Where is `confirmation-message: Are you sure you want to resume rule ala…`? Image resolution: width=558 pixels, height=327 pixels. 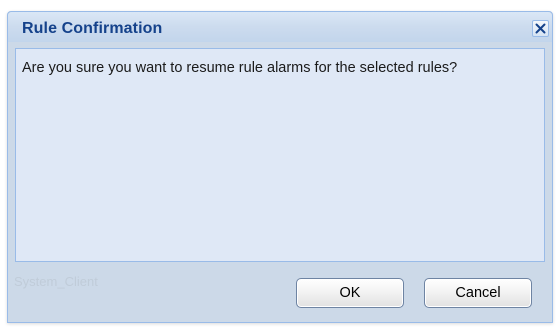 confirmation-message: Are you sure you want to resume rule ala… is located at coordinates (240, 68).